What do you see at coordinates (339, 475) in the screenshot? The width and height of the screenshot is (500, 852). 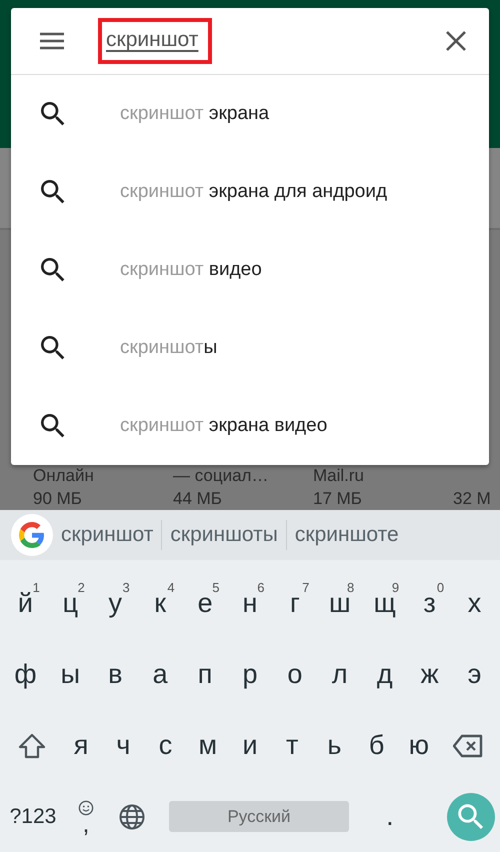 I see `app-name: Mail.ru` at bounding box center [339, 475].